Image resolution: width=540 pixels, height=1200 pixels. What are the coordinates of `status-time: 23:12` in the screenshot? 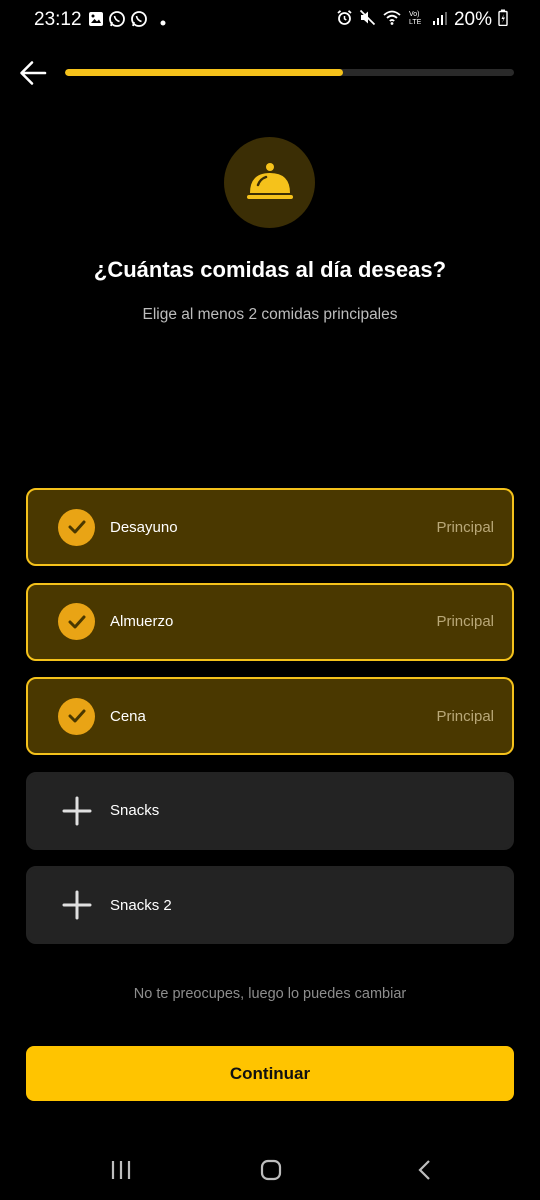 It's located at (58, 19).